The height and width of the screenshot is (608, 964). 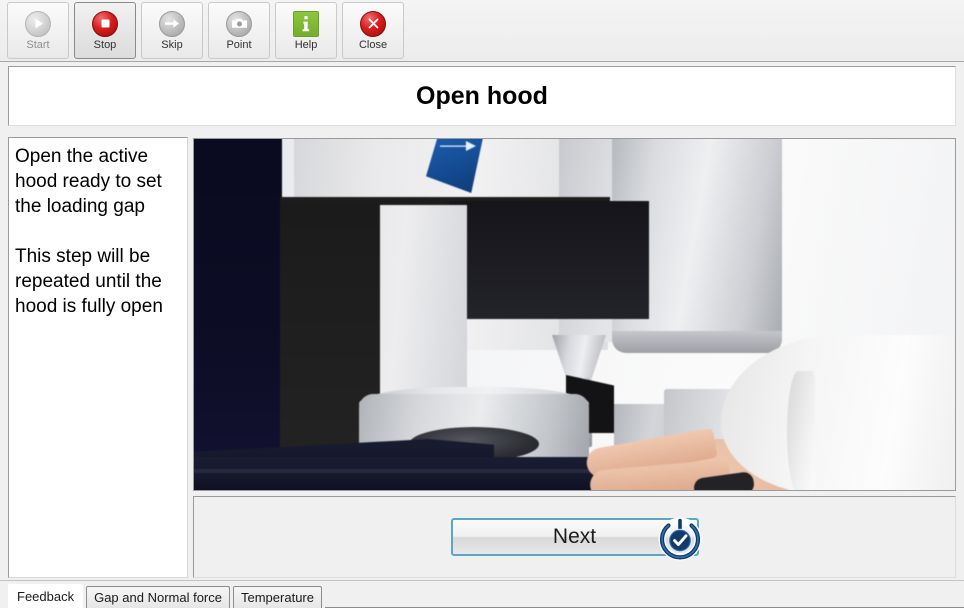 What do you see at coordinates (239, 44) in the screenshot?
I see `point-button-label: Point` at bounding box center [239, 44].